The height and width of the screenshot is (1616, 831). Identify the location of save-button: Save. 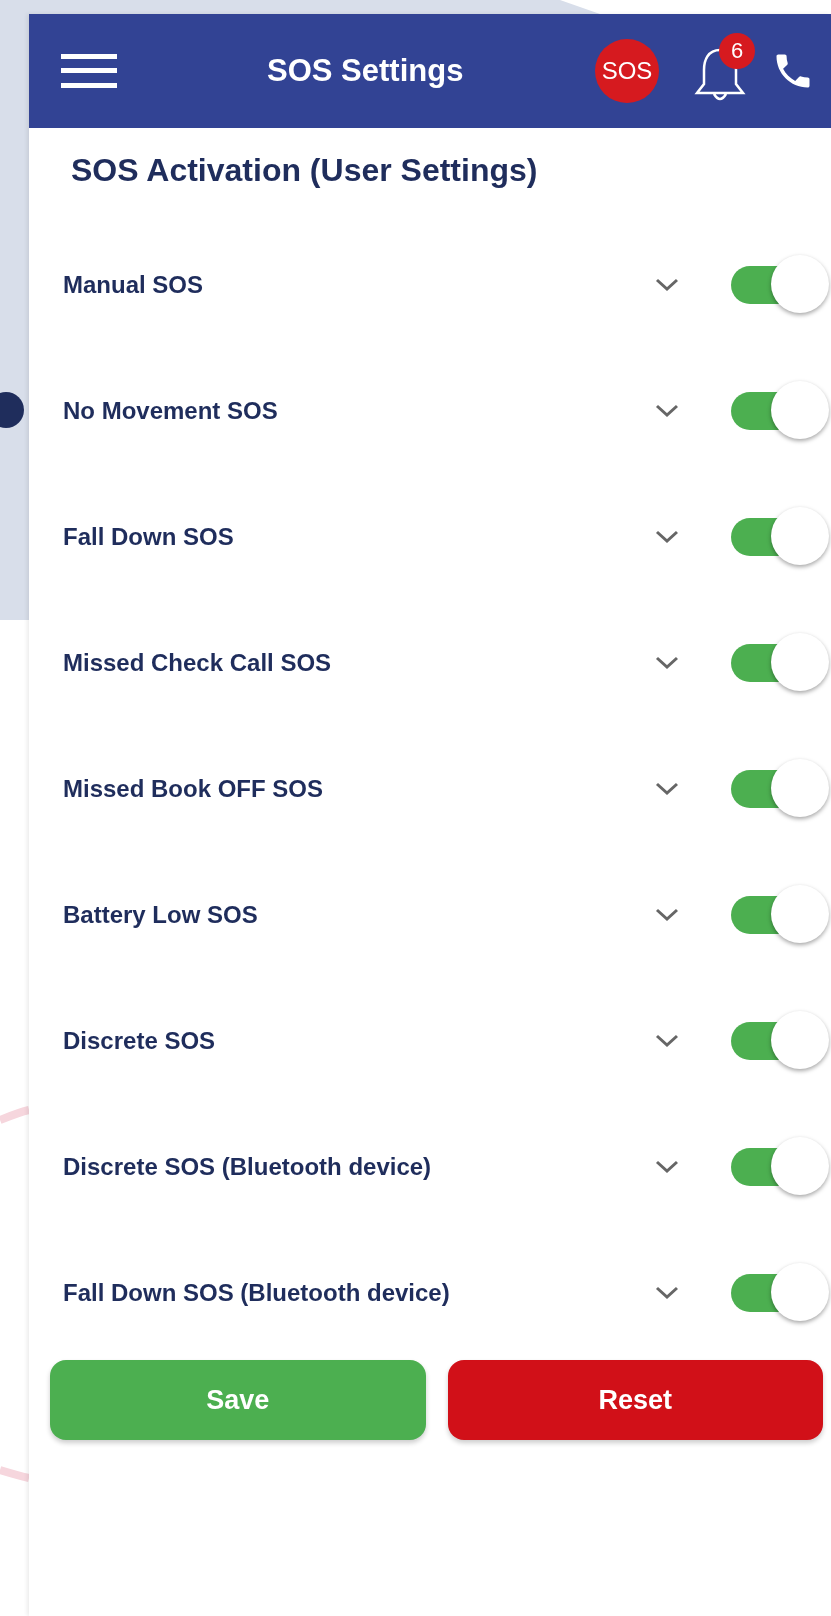
(238, 1400).